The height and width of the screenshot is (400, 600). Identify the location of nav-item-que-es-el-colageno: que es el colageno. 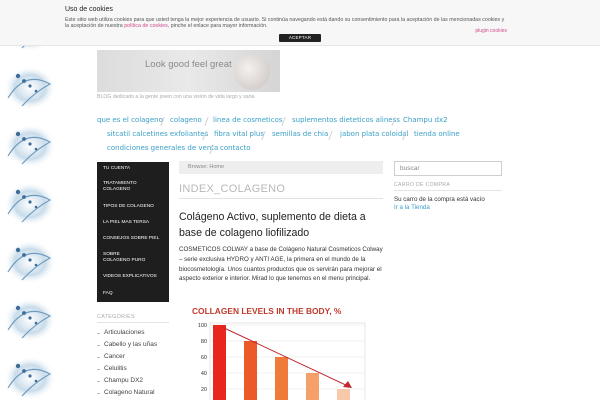
(130, 120).